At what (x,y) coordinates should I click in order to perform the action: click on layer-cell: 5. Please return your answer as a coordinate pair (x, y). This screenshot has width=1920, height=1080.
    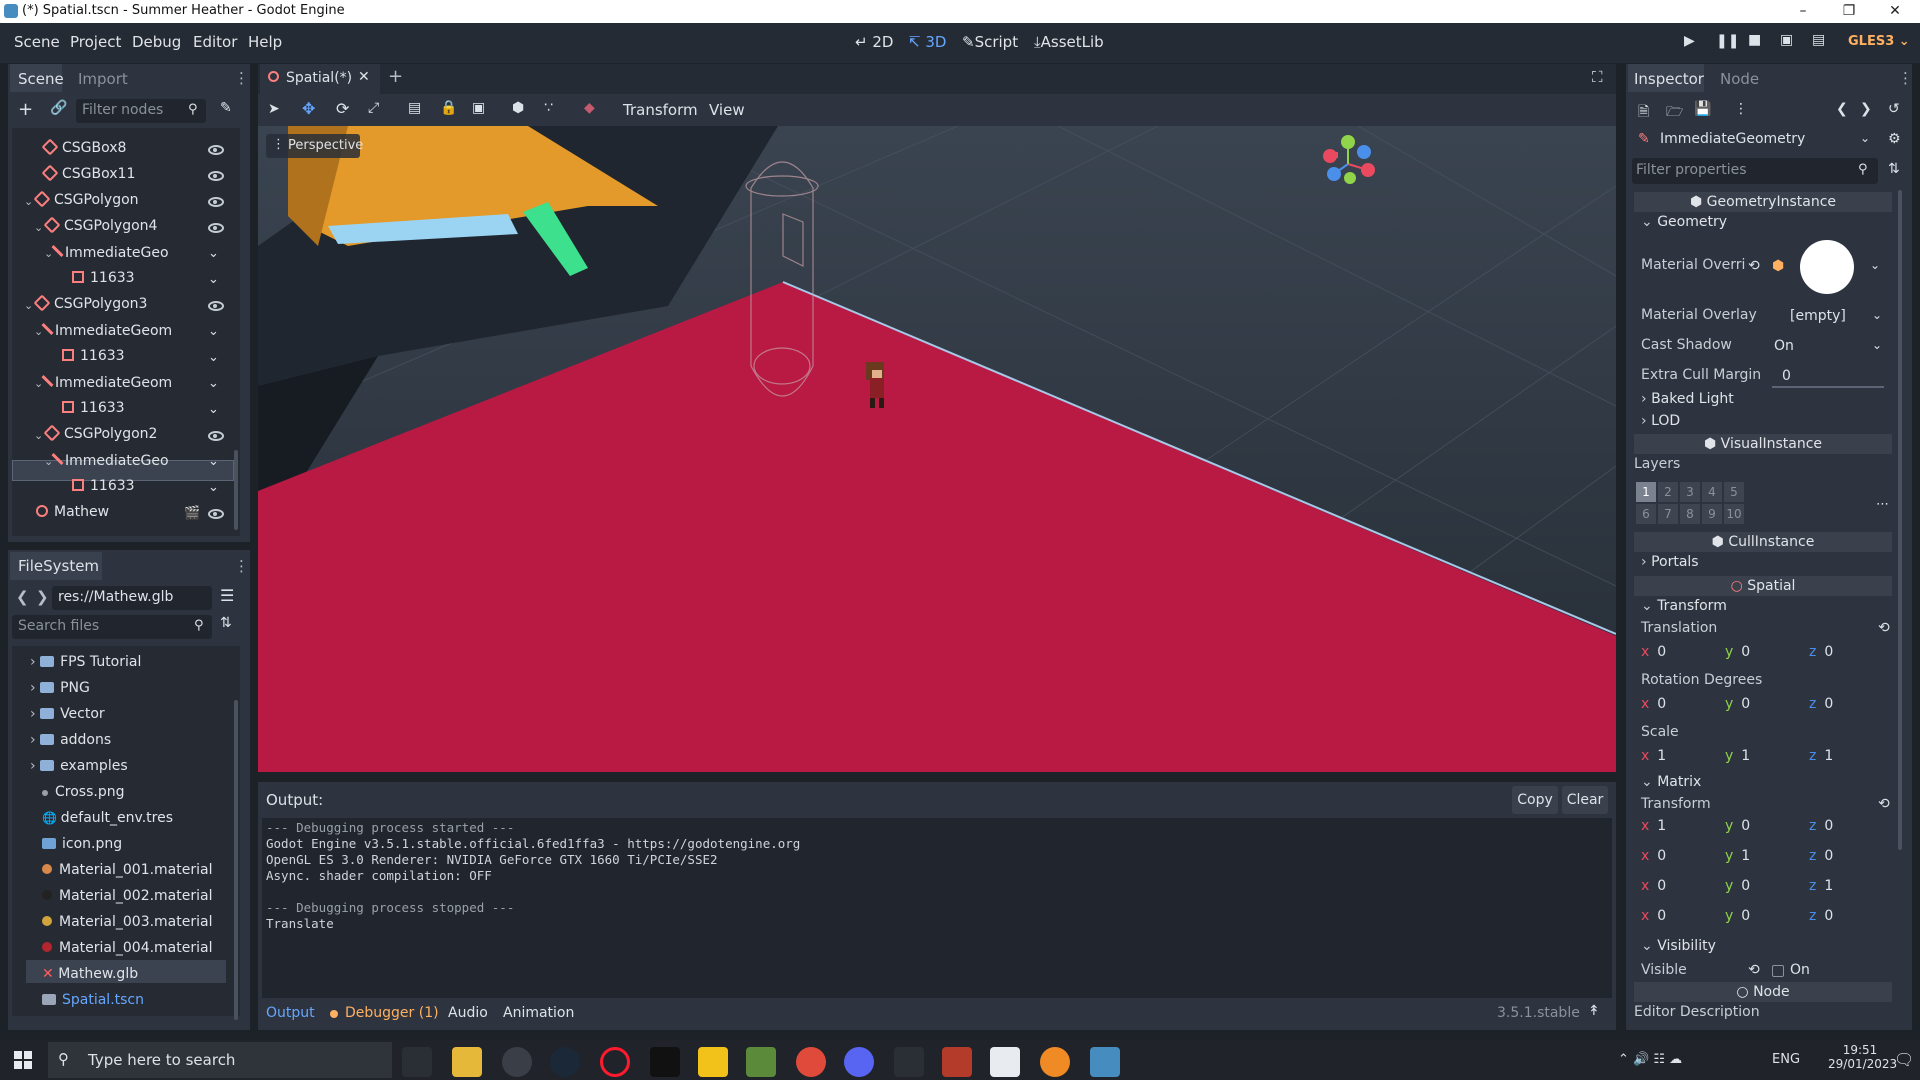
    Looking at the image, I should click on (1734, 492).